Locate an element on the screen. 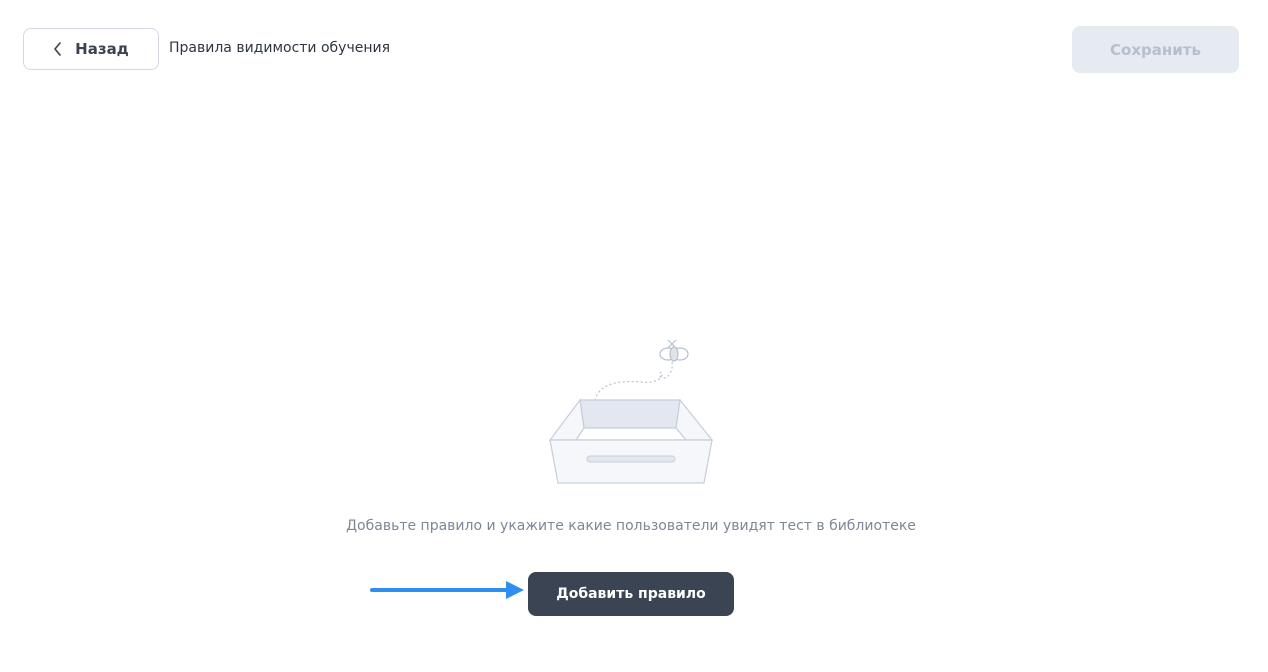 The width and height of the screenshot is (1268, 672). chevron-left-icon is located at coordinates (57, 49).